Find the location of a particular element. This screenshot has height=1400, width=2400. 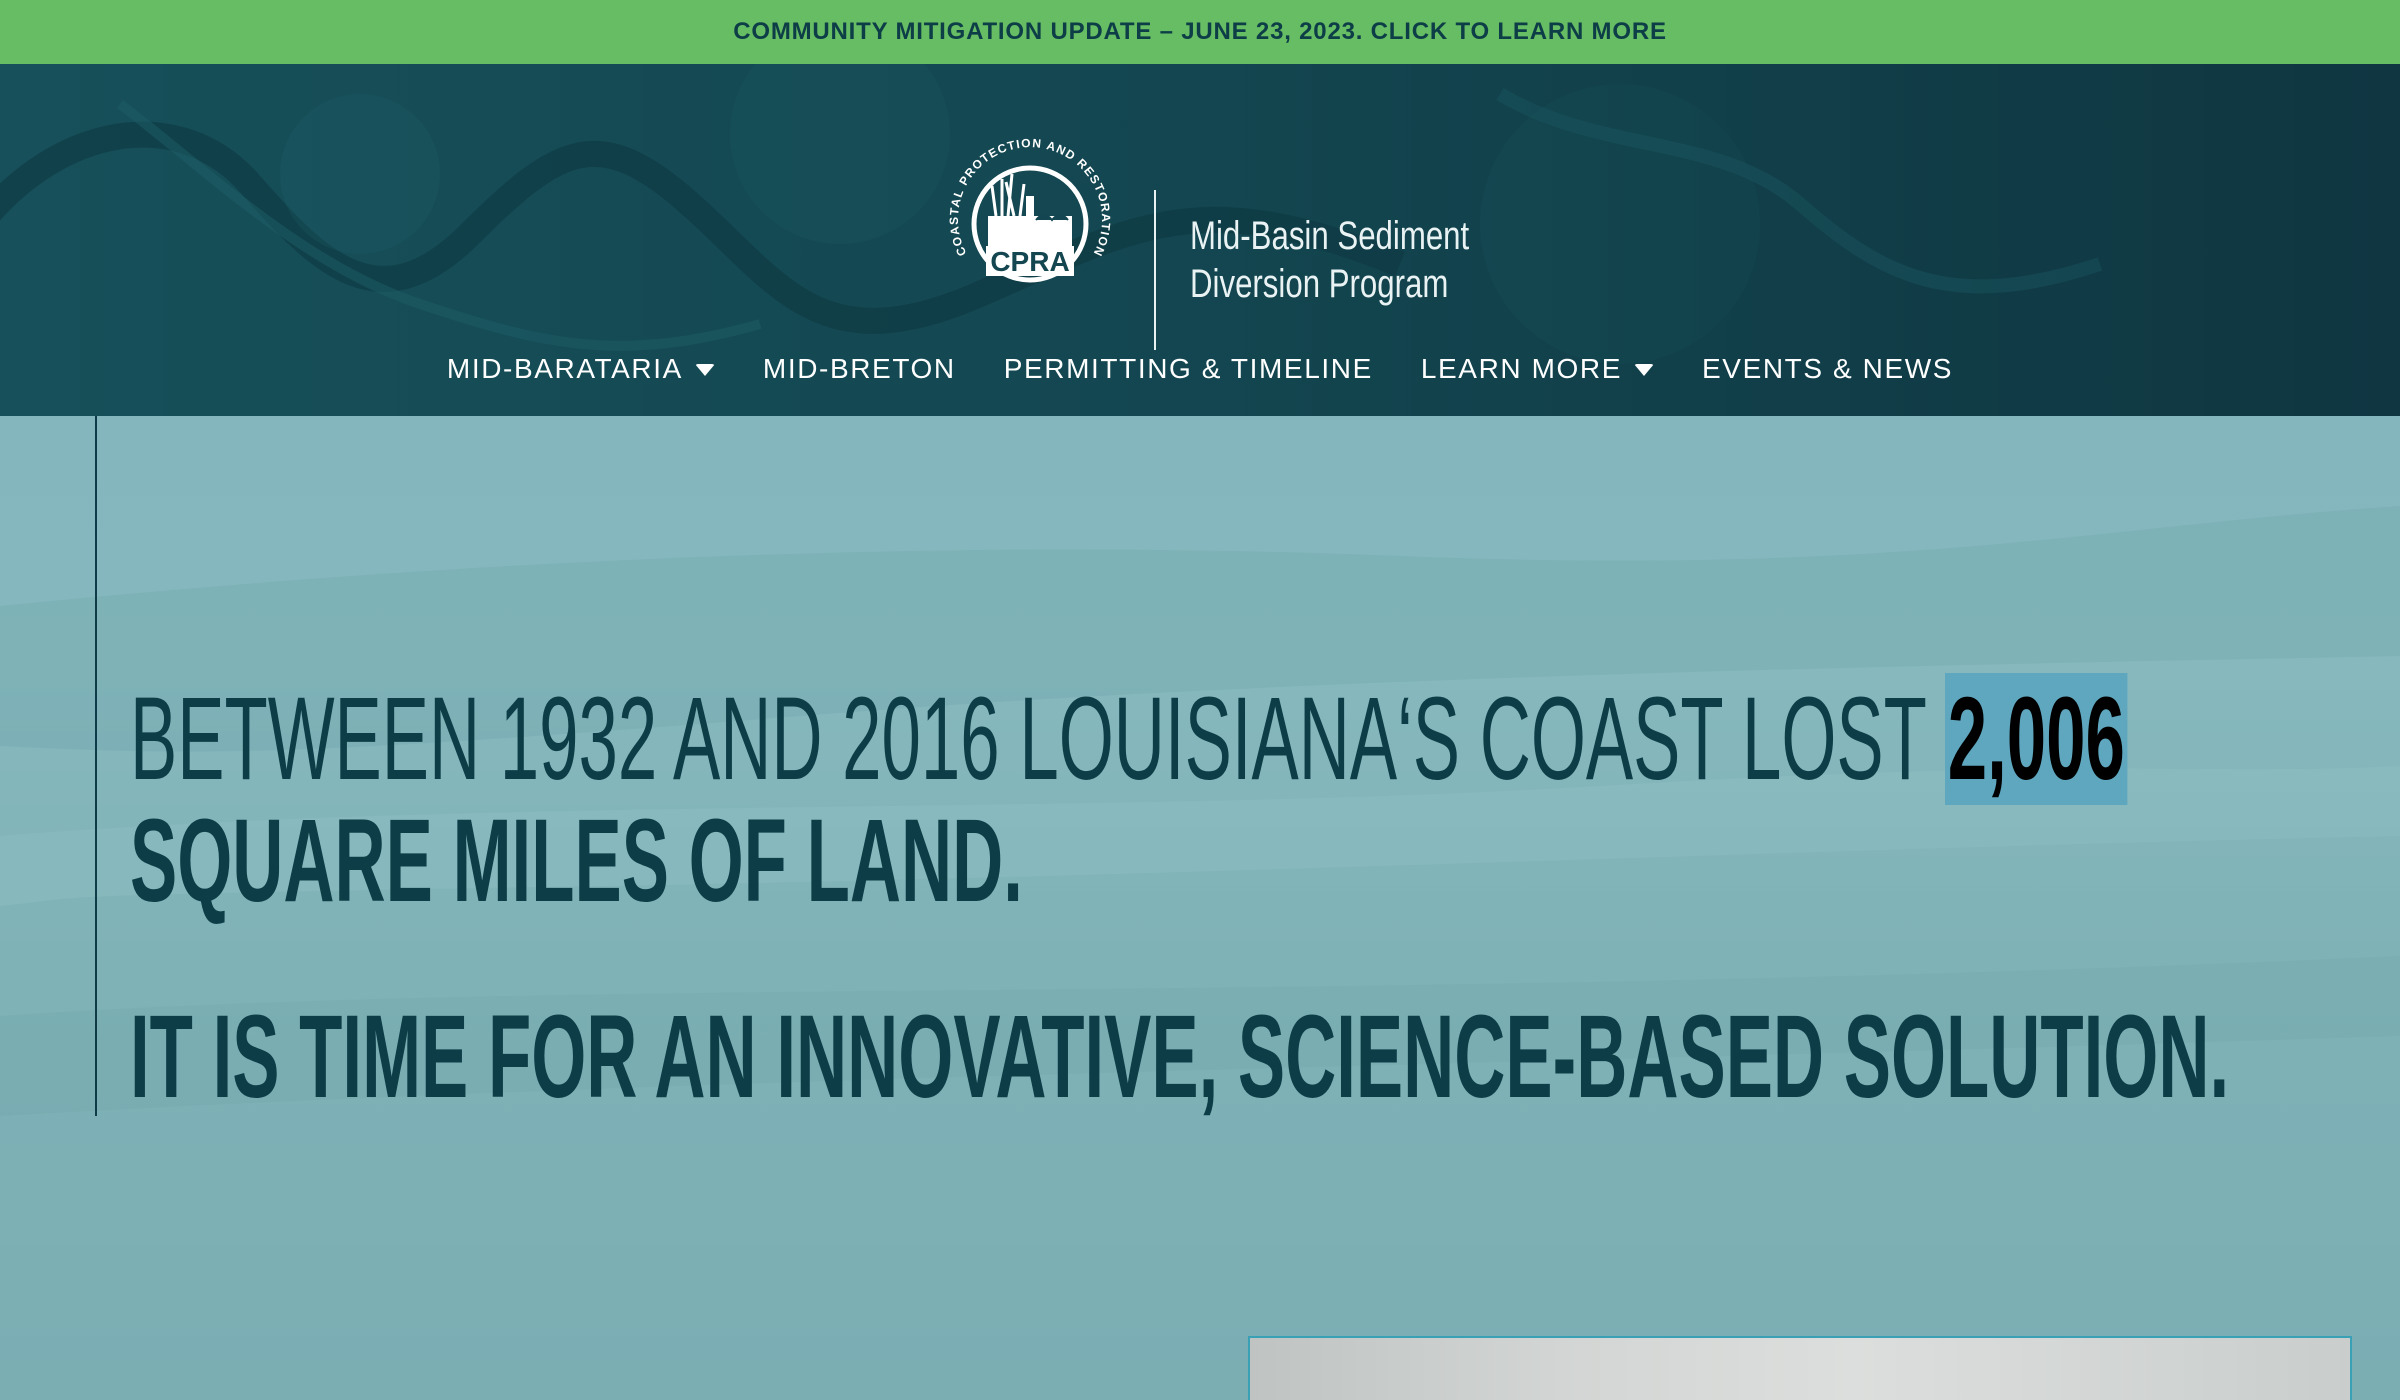

nav-item-label: MID-BRETON is located at coordinates (859, 368).